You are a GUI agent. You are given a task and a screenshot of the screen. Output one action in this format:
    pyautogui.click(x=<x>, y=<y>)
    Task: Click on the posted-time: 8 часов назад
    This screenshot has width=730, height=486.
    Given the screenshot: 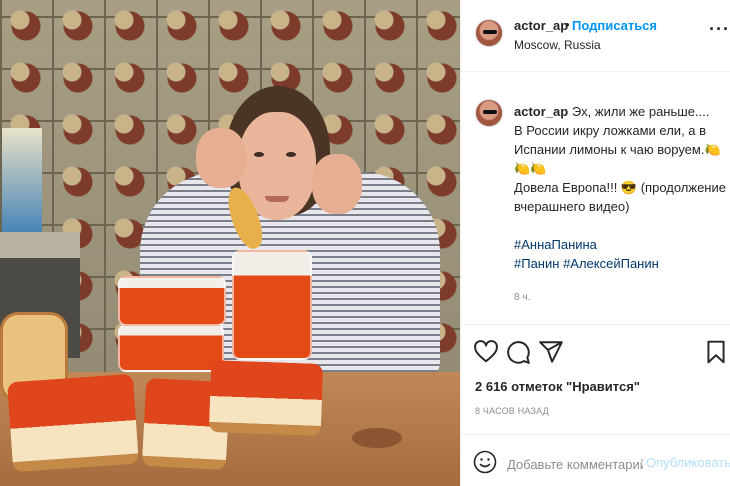 What is the action you would take?
    pyautogui.click(x=512, y=411)
    